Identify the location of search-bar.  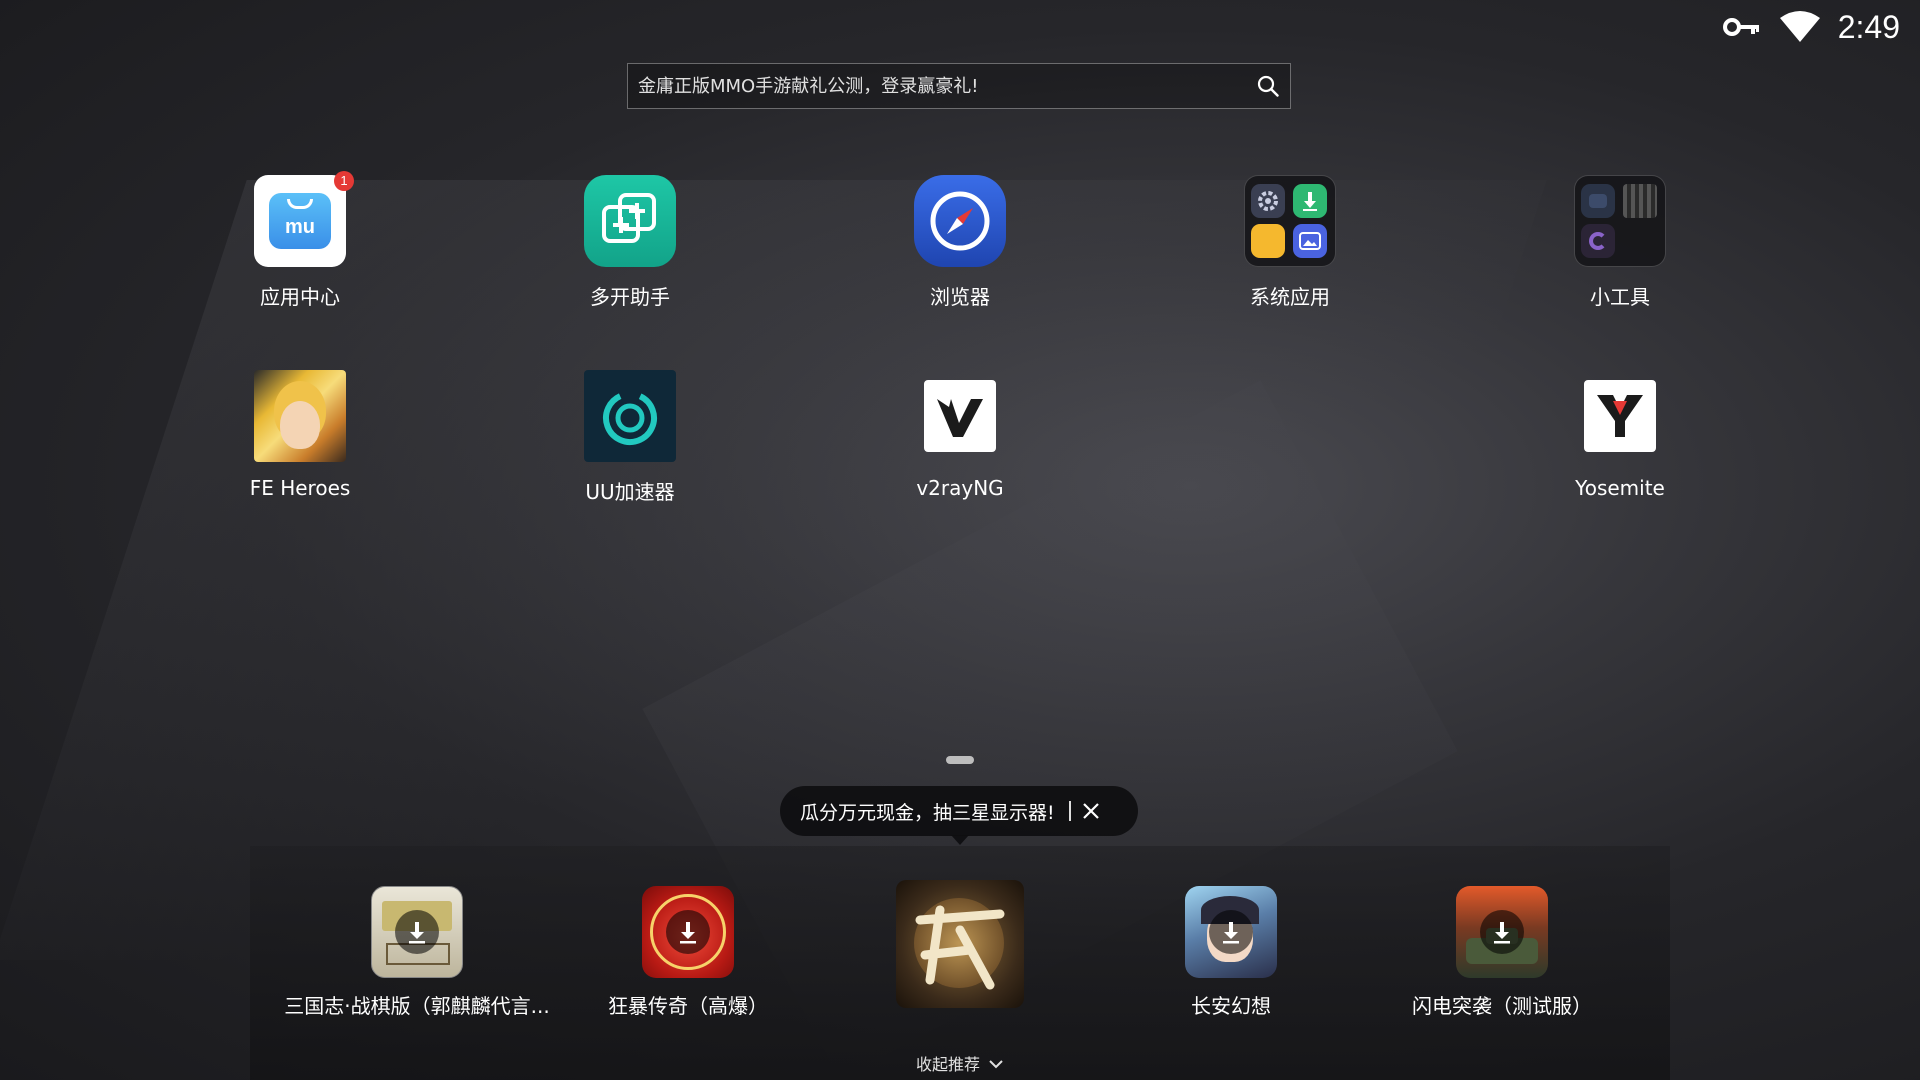
(959, 86).